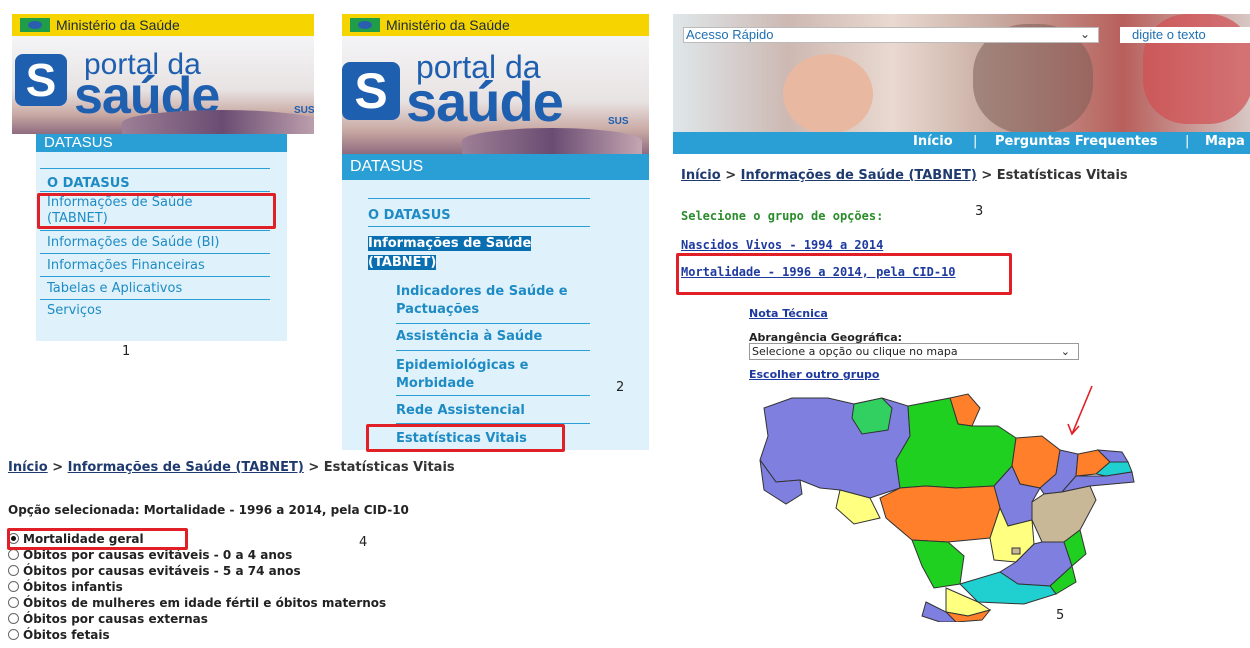 The image size is (1250, 648). What do you see at coordinates (891, 35) in the screenshot?
I see `acesso-rapido-select: Acesso Rápido ⌄` at bounding box center [891, 35].